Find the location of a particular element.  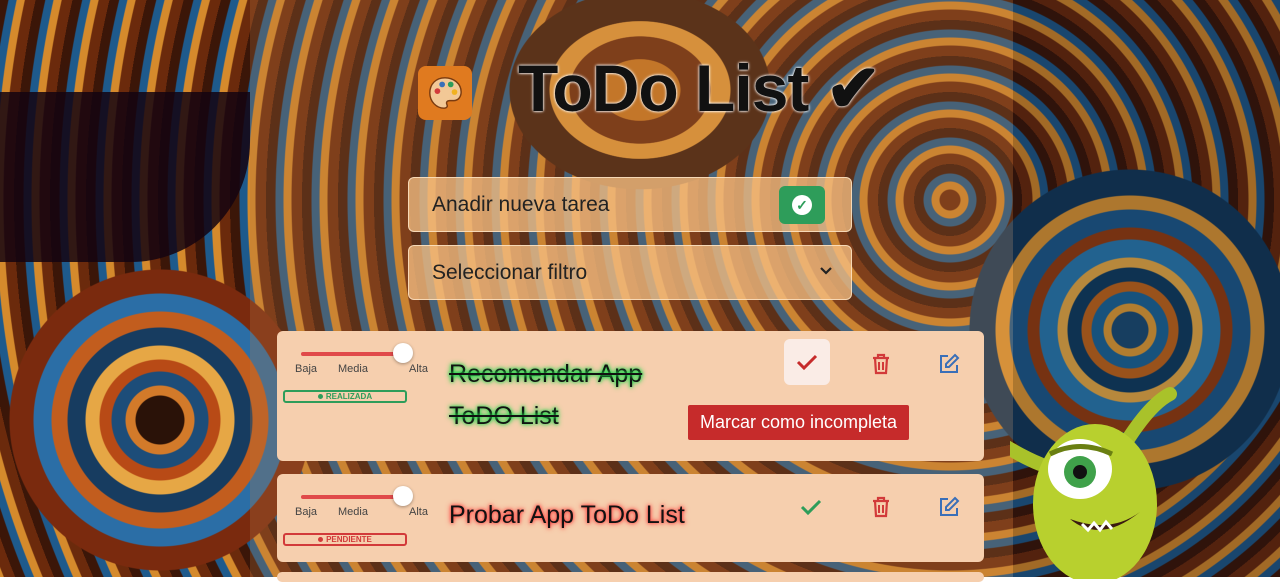

page-title: ToDo List ✔ is located at coordinates (699, 88).